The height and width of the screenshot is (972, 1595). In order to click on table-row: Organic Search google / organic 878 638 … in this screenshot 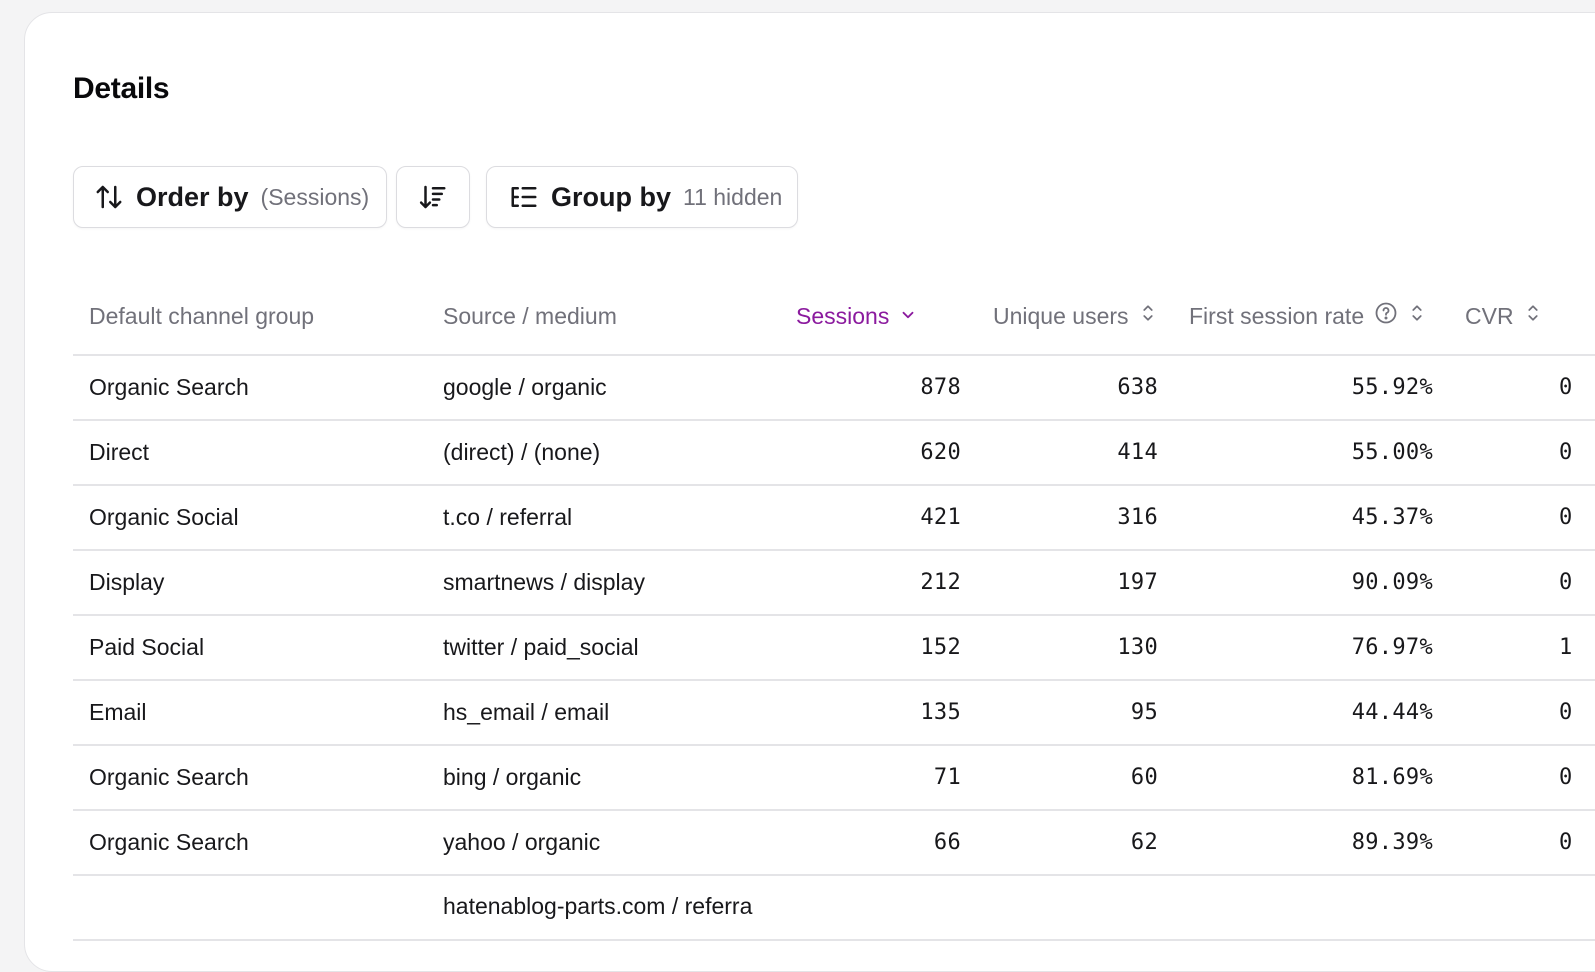, I will do `click(834, 388)`.